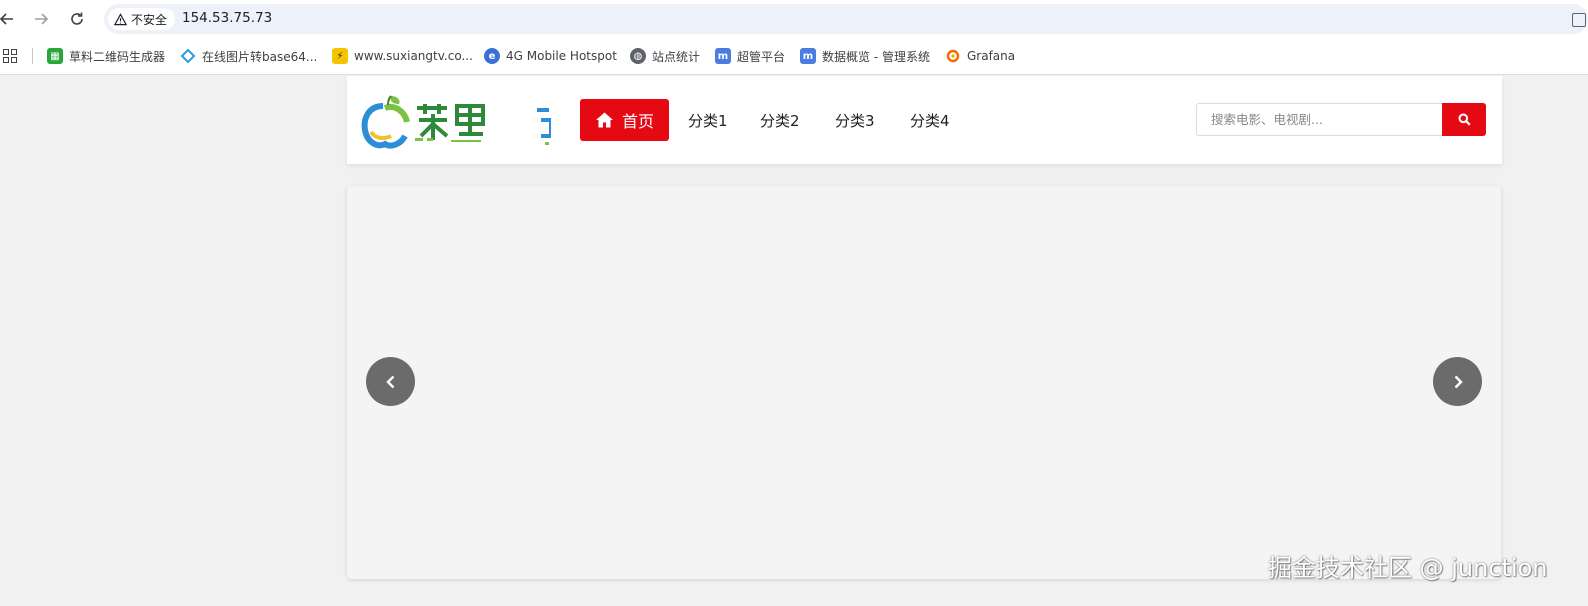 This screenshot has width=1588, height=606. I want to click on url-text: 154.53.75.73, so click(227, 18).